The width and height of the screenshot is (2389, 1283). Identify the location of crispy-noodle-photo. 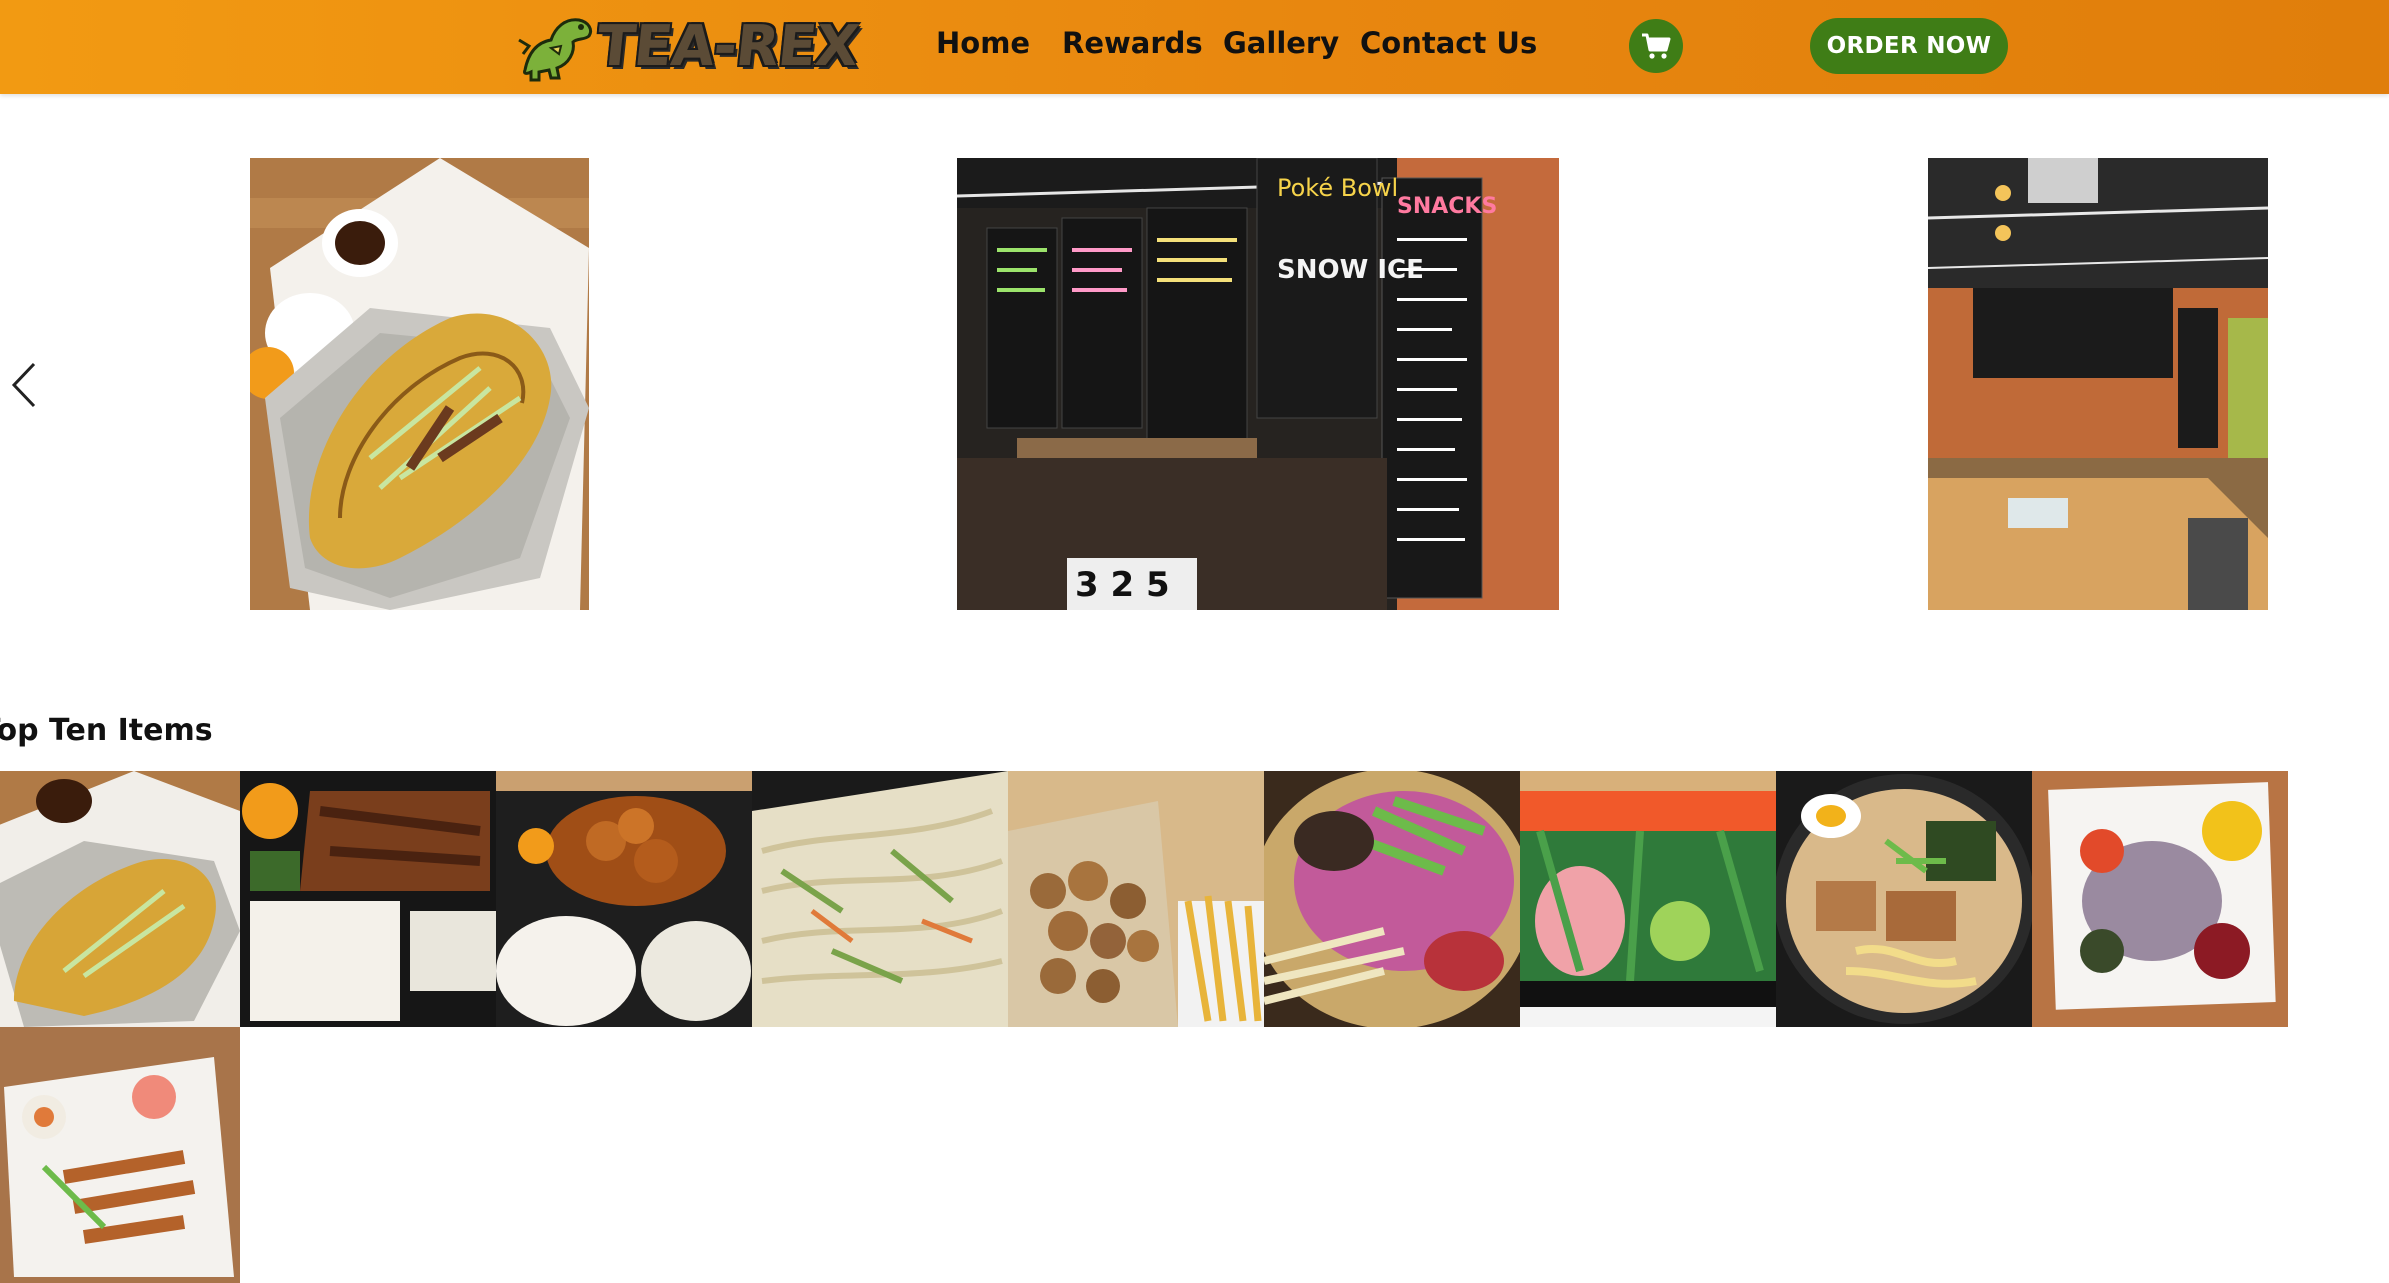
(419, 384).